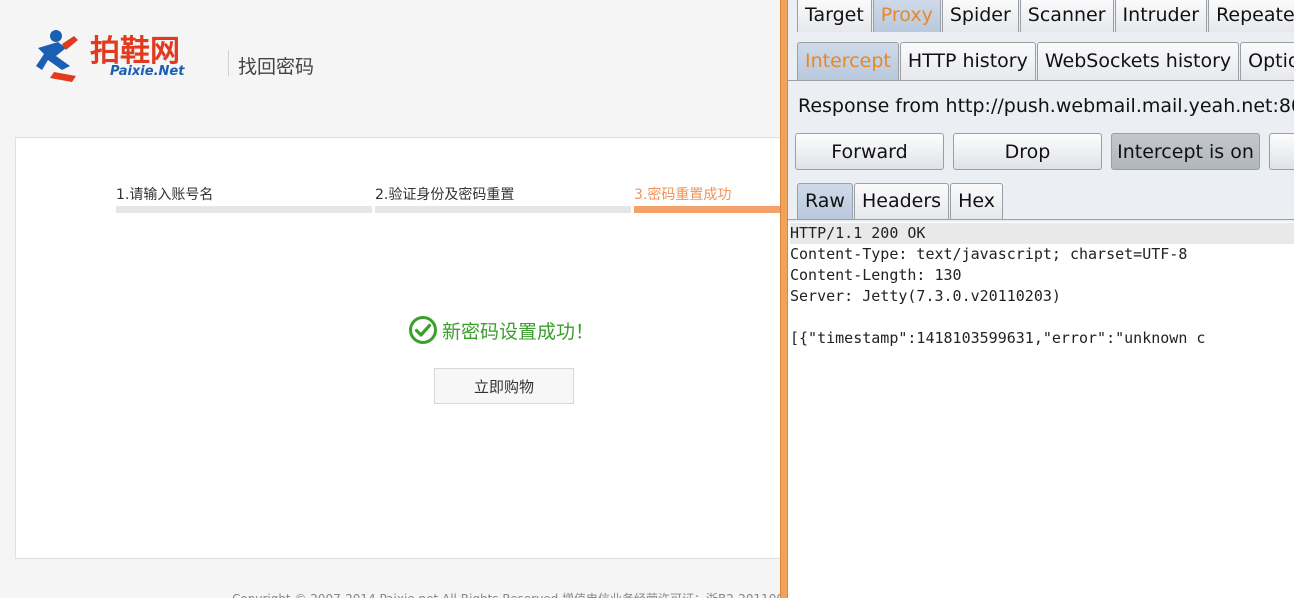 The image size is (1294, 598). I want to click on step-1-bar, so click(244, 209).